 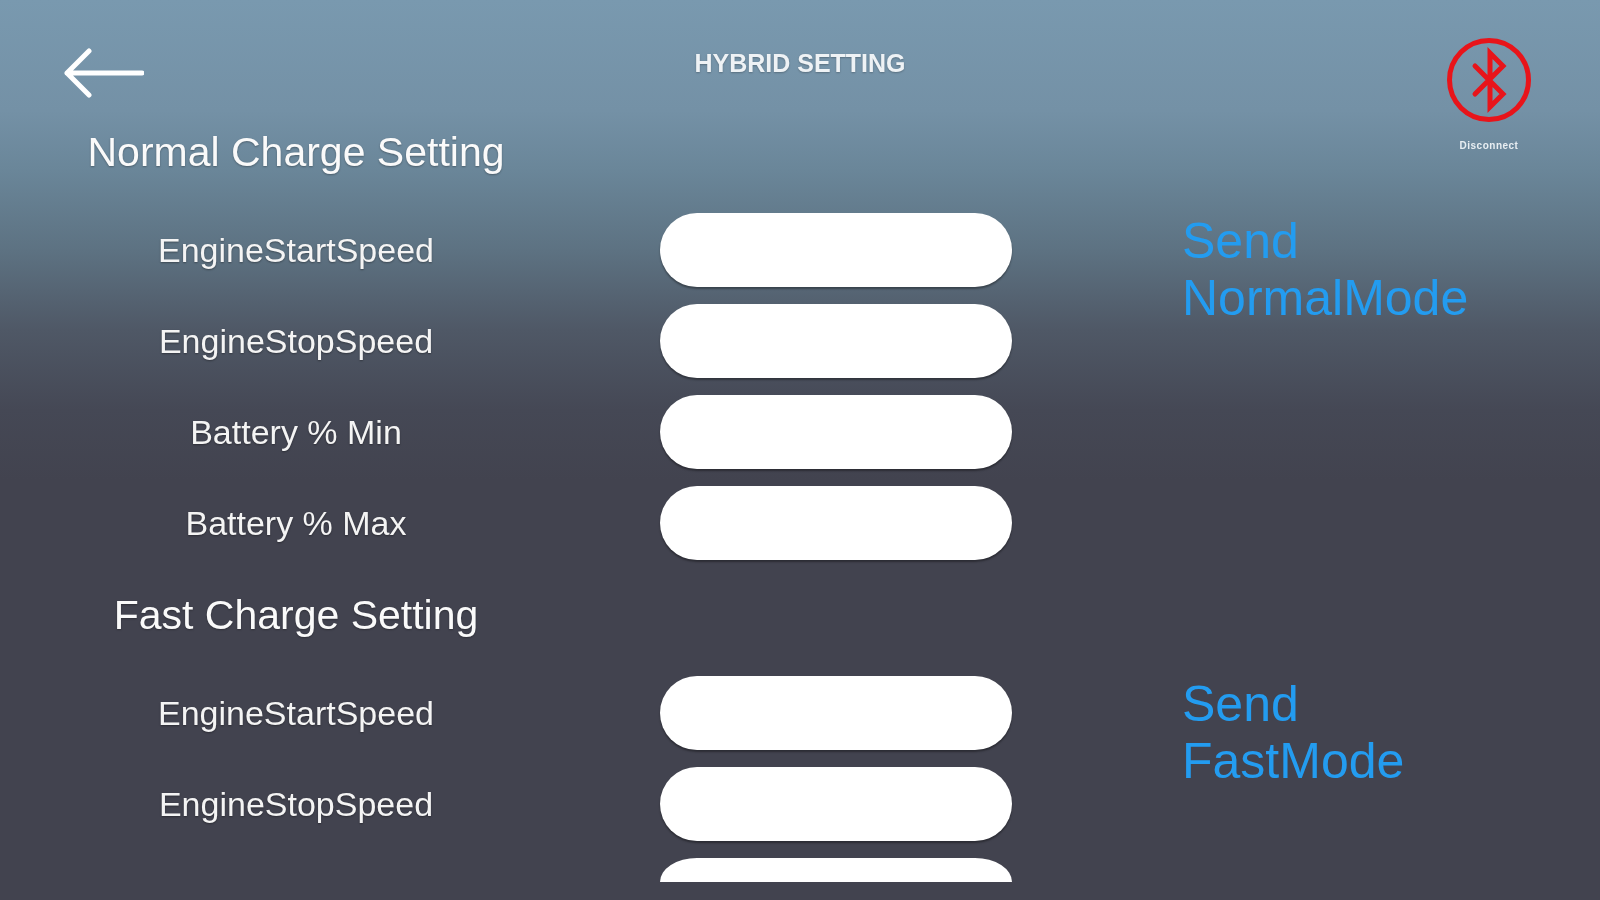 What do you see at coordinates (1337, 733) in the screenshot?
I see `send-button: Send FastMode` at bounding box center [1337, 733].